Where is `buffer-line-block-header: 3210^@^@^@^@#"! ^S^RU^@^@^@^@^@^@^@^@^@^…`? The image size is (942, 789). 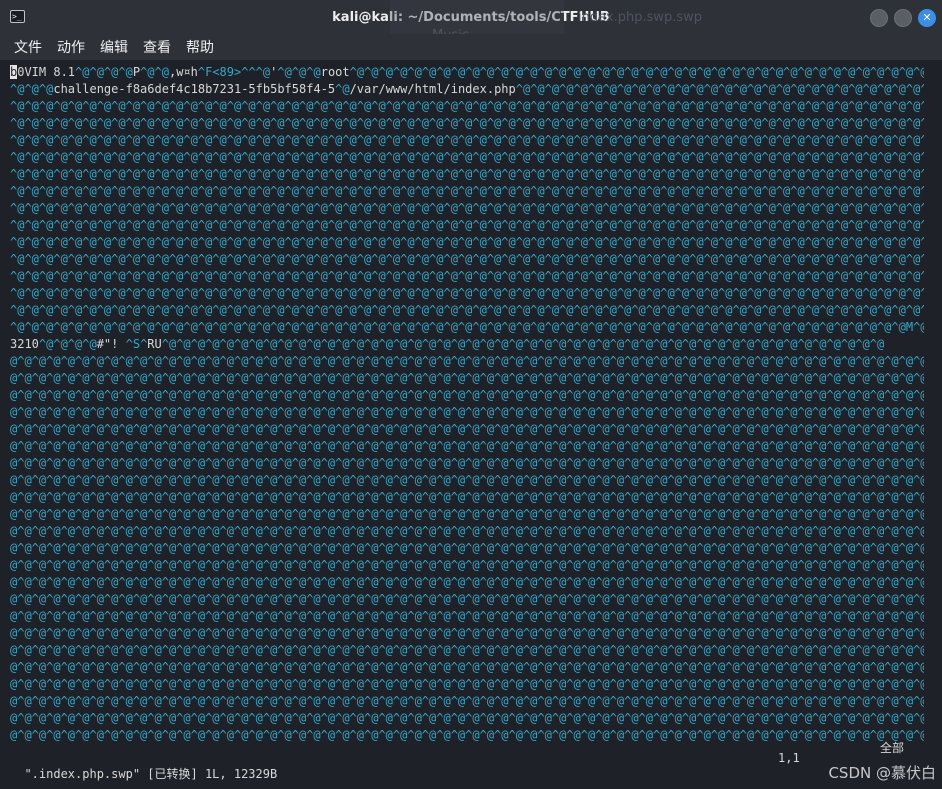
buffer-line-block-header: 3210^@^@^@^@#"! ^S^RU^@^@^@^@^@^@^@^@^@^… is located at coordinates (467, 344).